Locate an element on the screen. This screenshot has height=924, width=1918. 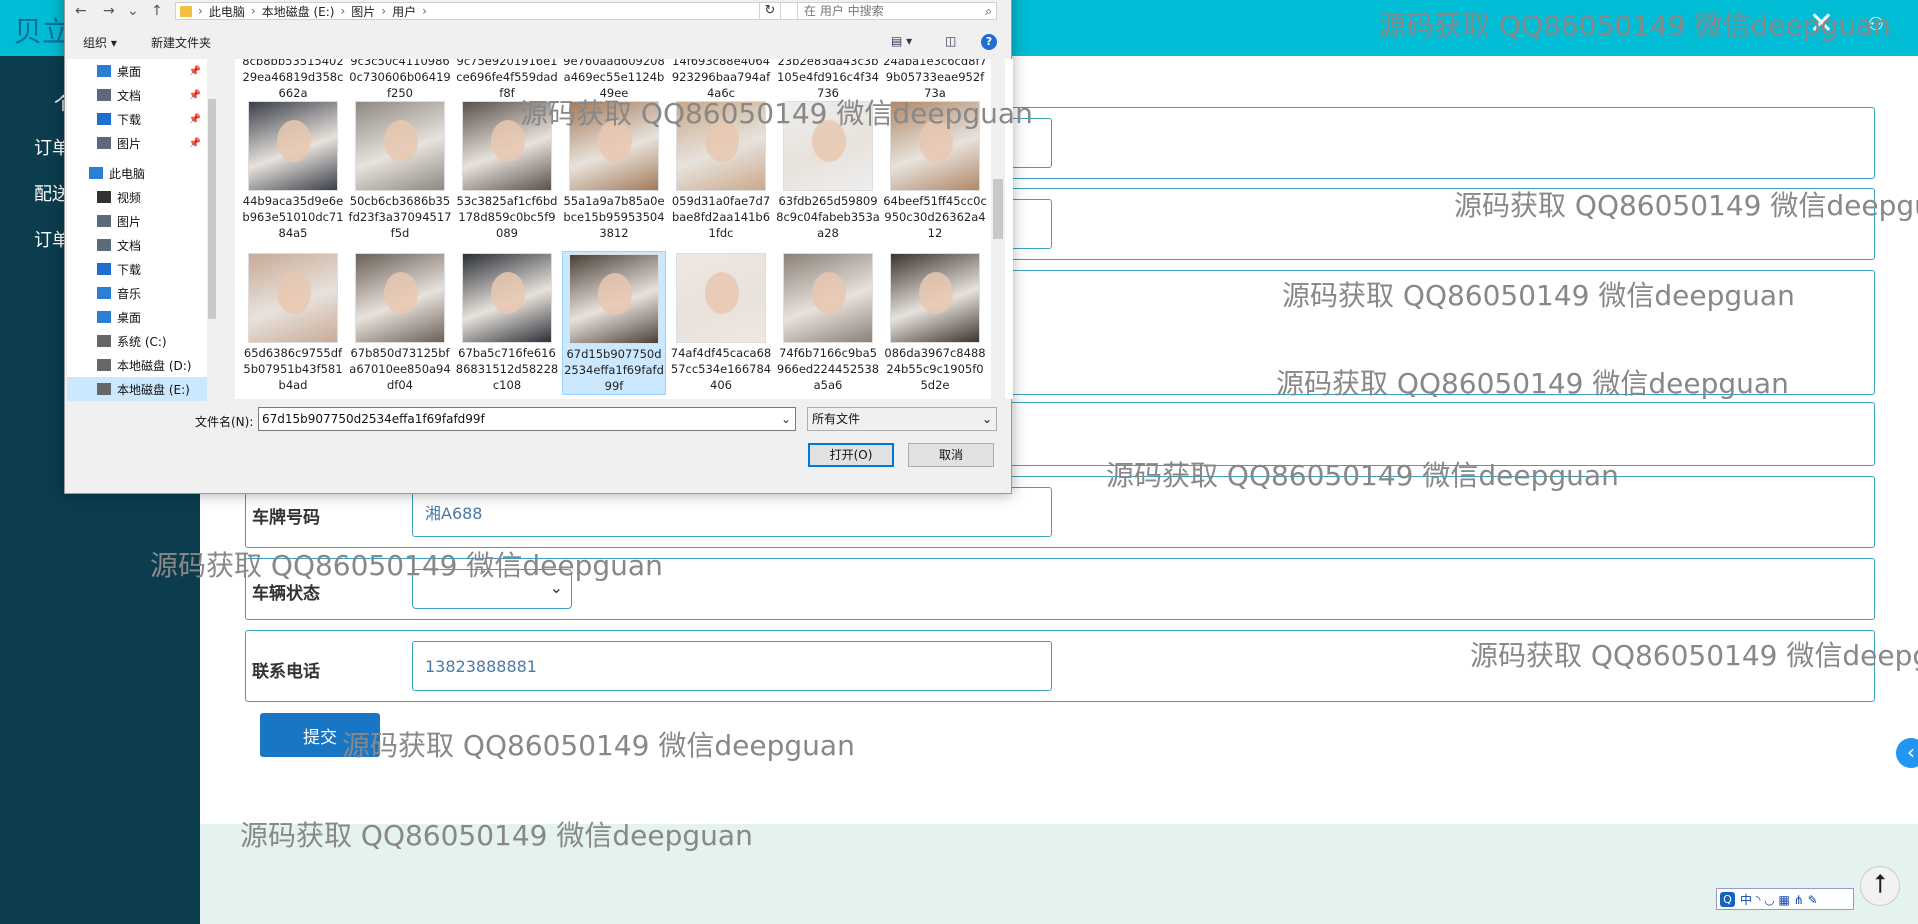
forward-arrow-icon: → is located at coordinates (109, 11).